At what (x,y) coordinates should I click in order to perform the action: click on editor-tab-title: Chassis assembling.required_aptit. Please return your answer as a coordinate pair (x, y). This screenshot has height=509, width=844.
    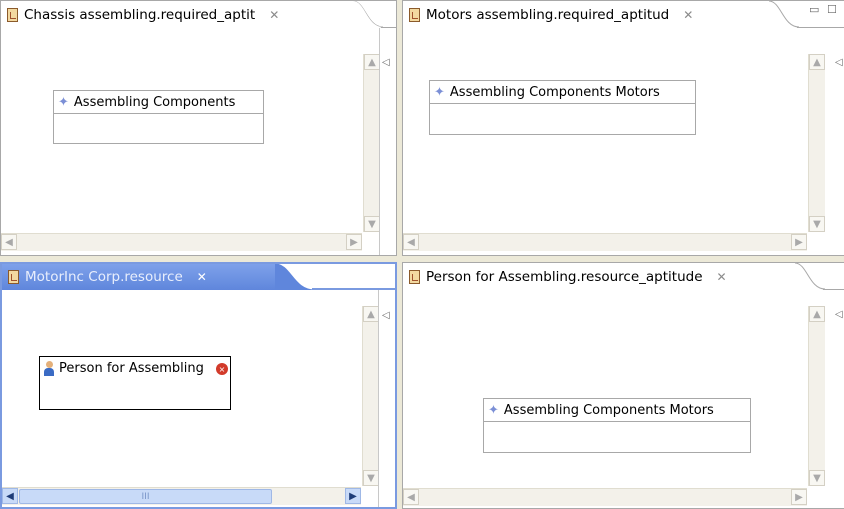
    Looking at the image, I should click on (140, 14).